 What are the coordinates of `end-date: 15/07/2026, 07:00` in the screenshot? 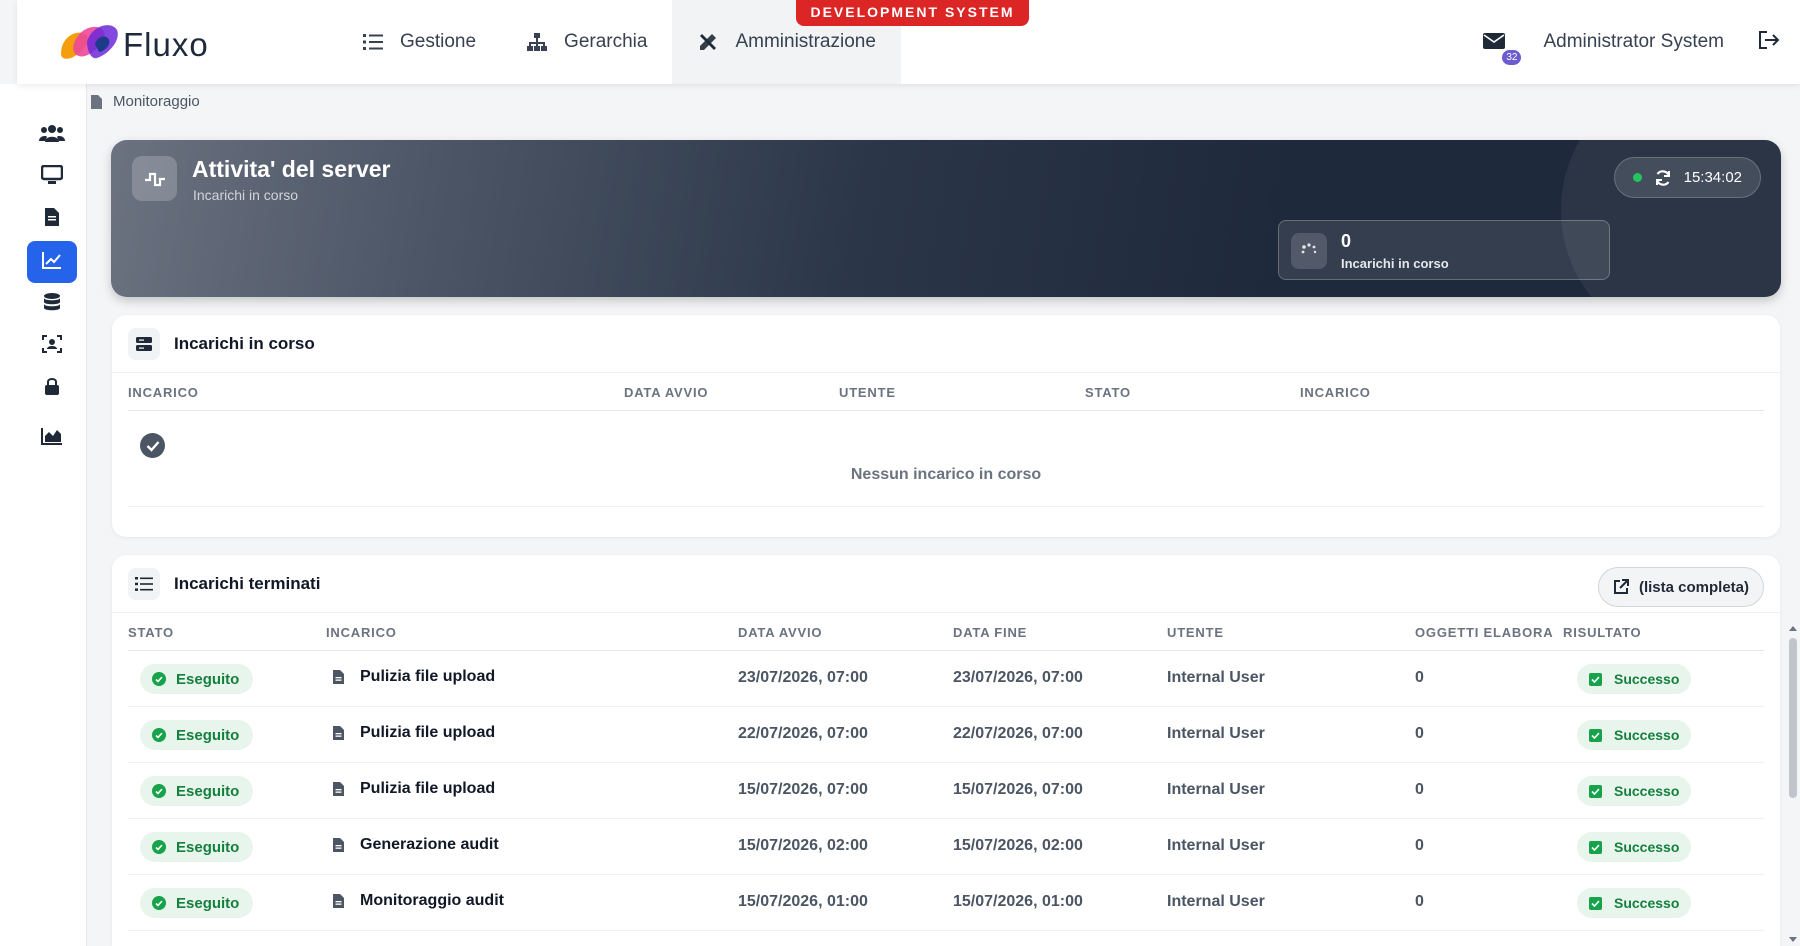 It's located at (1018, 789).